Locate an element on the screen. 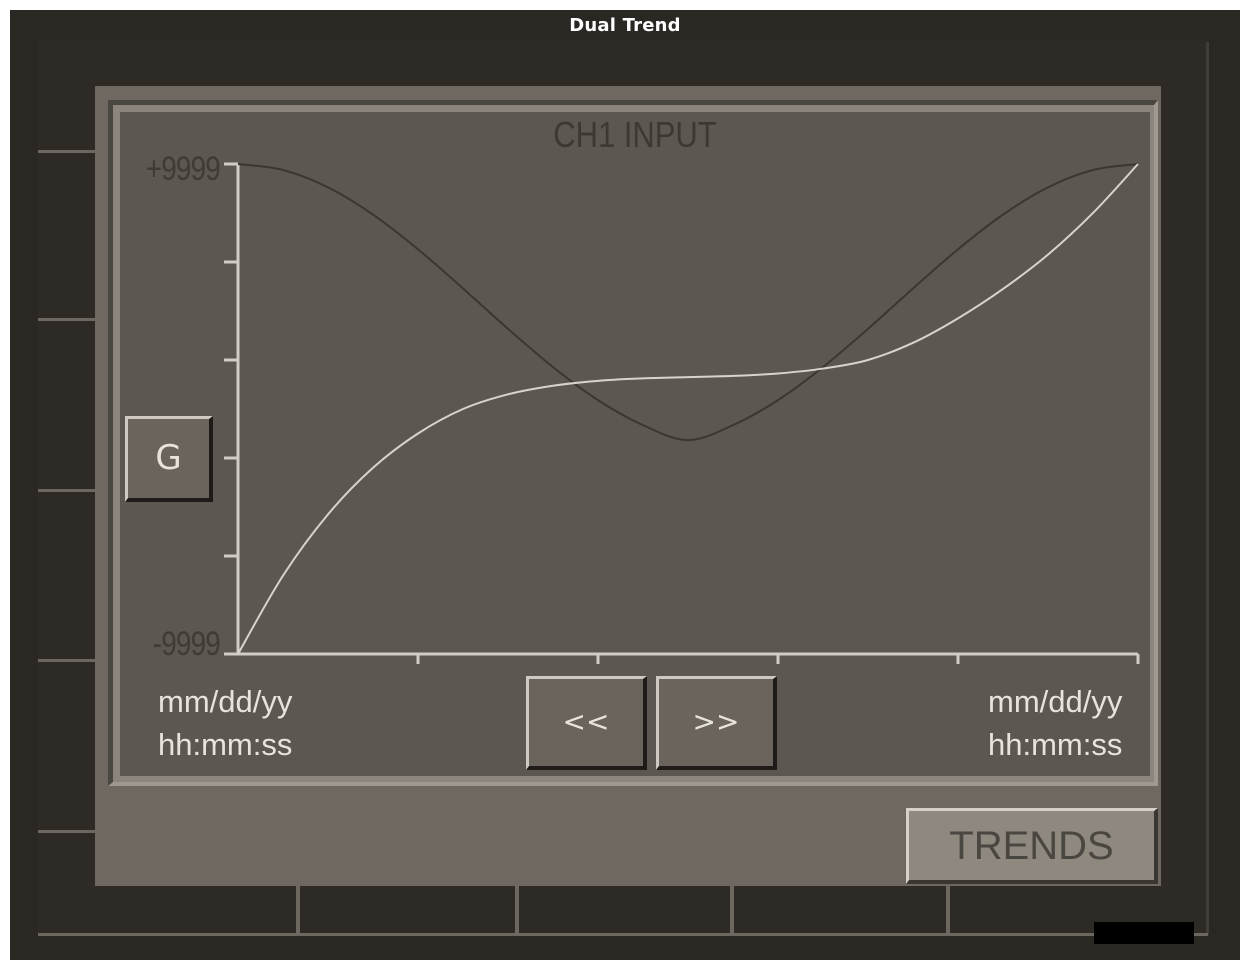 This screenshot has width=1246, height=961. end-date-label: mm/dd/yy is located at coordinates (1055, 701).